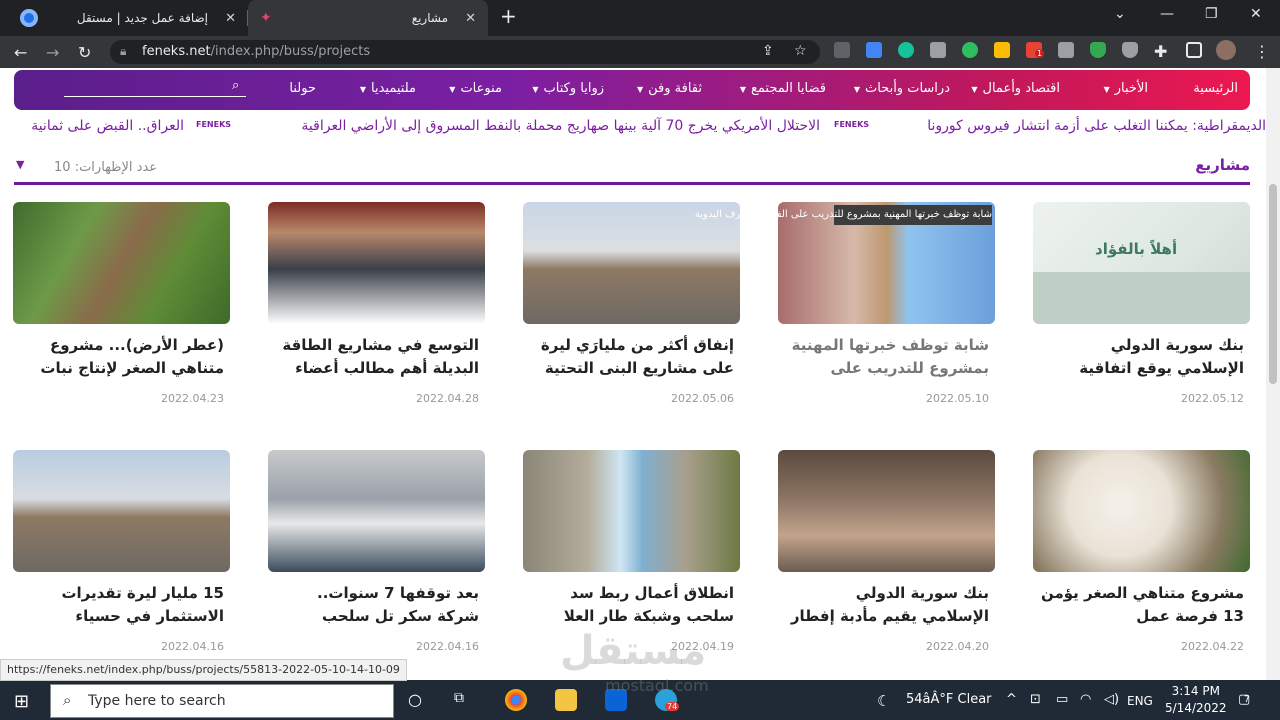 This screenshot has height=720, width=1280. I want to click on minimize-button: —, so click(1167, 14).